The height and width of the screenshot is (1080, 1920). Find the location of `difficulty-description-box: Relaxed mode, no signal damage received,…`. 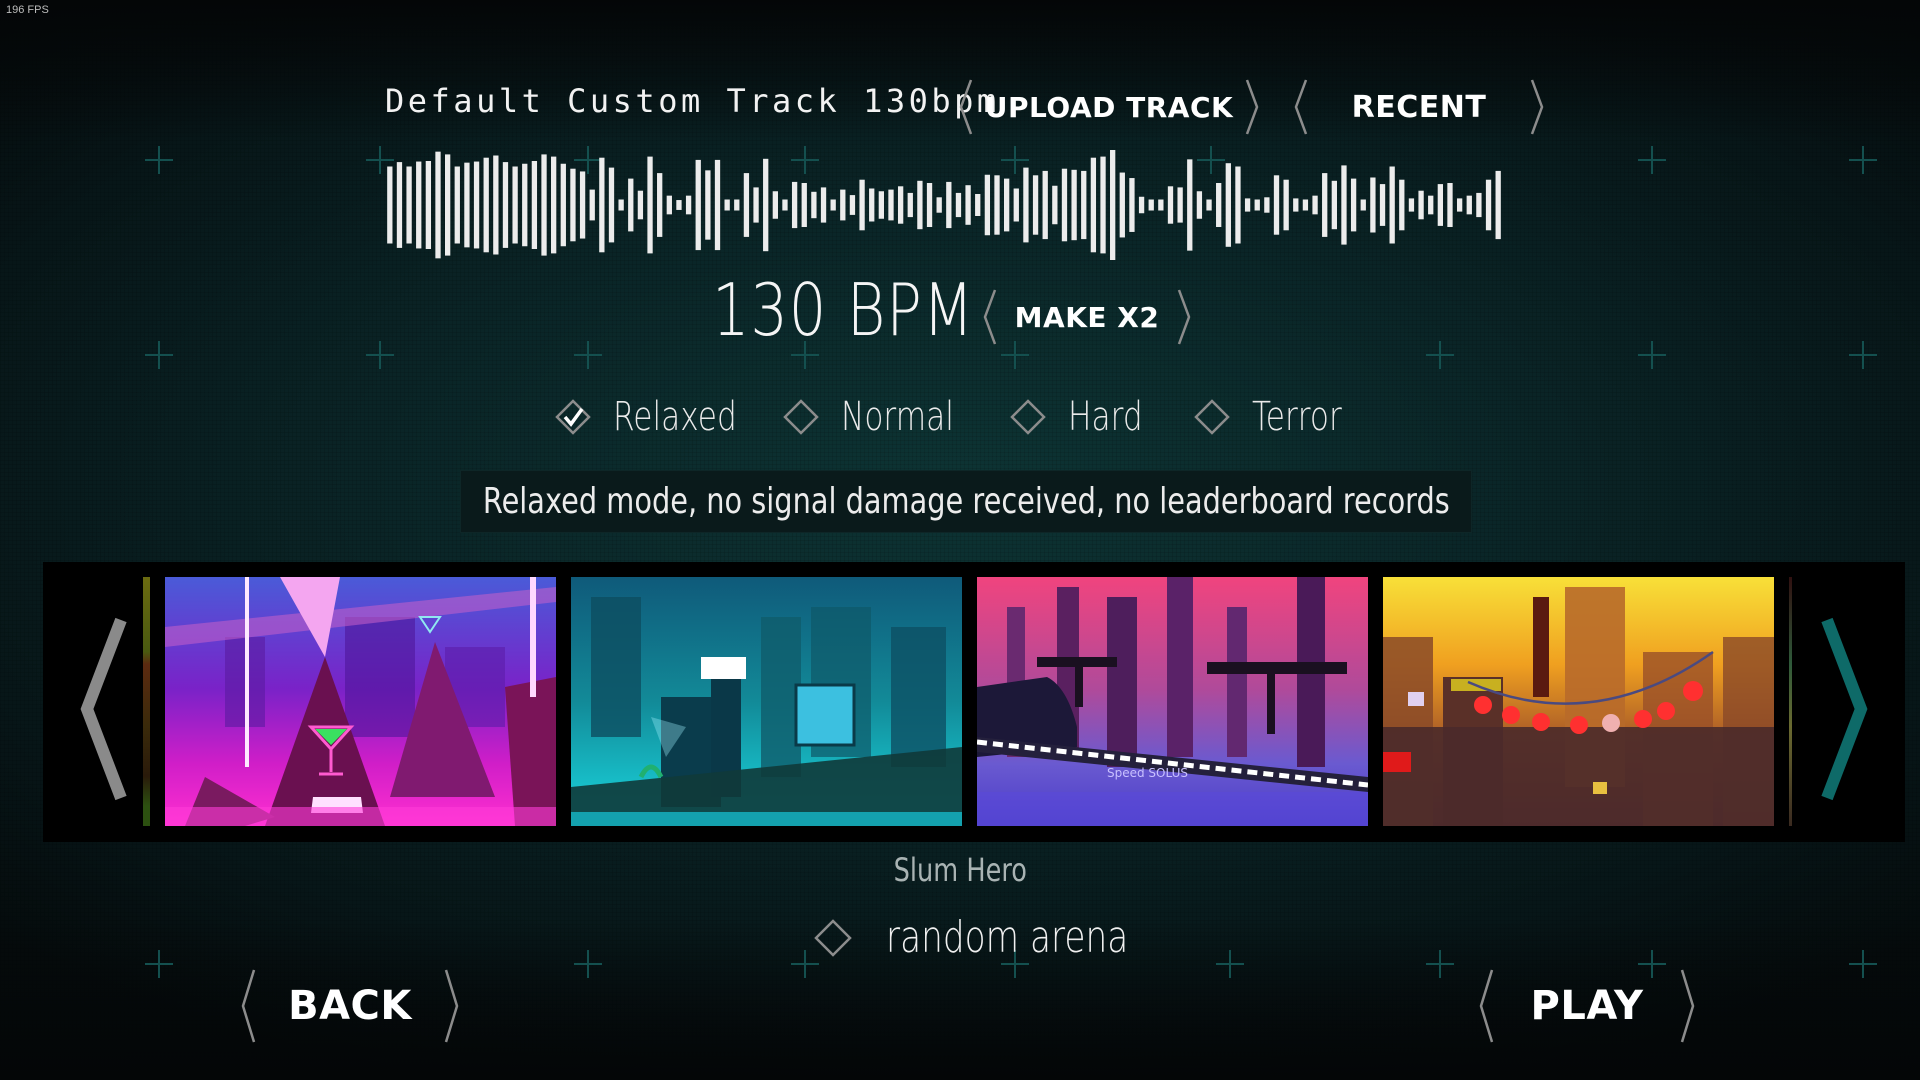

difficulty-description-box: Relaxed mode, no signal damage received,… is located at coordinates (966, 501).